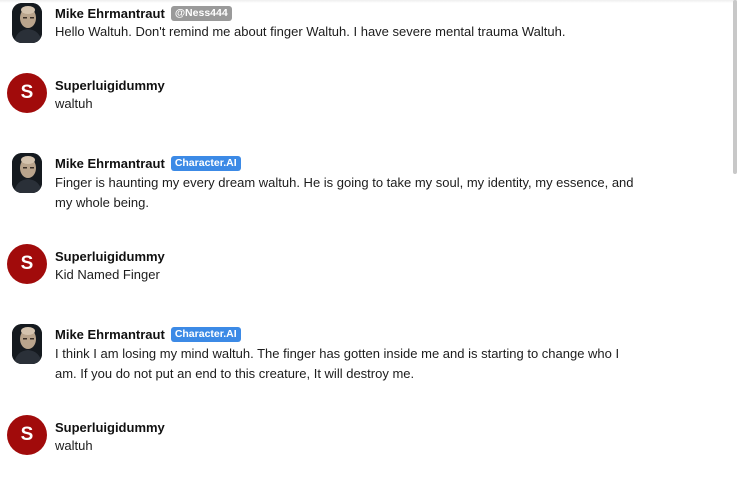  Describe the element at coordinates (368, 1) in the screenshot. I see `top-edge-divider` at that location.